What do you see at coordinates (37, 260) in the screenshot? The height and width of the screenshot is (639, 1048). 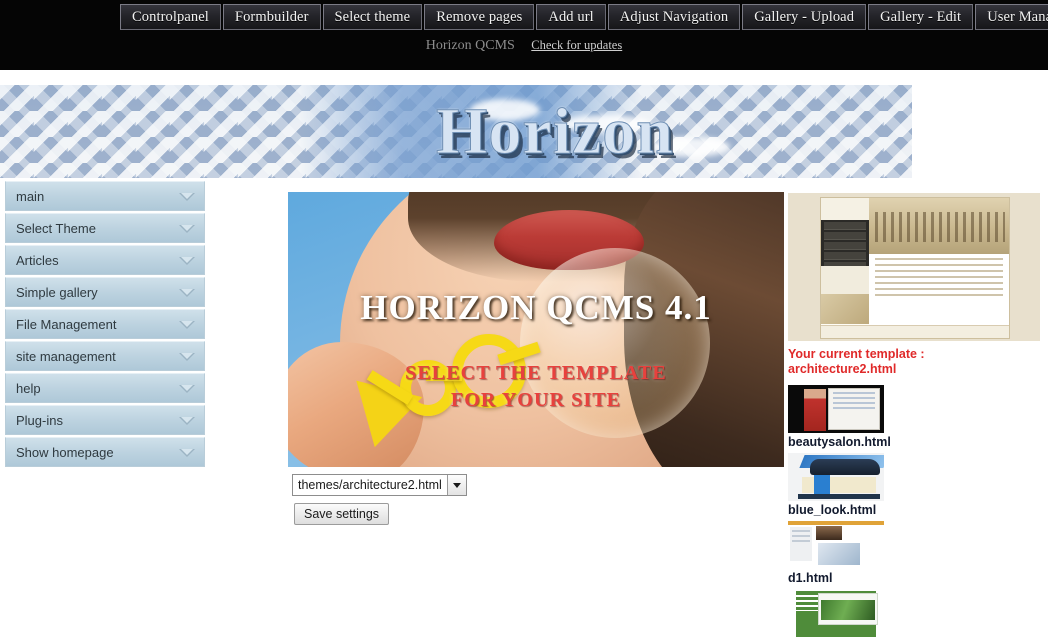 I see `sidebar-item-label: Articles` at bounding box center [37, 260].